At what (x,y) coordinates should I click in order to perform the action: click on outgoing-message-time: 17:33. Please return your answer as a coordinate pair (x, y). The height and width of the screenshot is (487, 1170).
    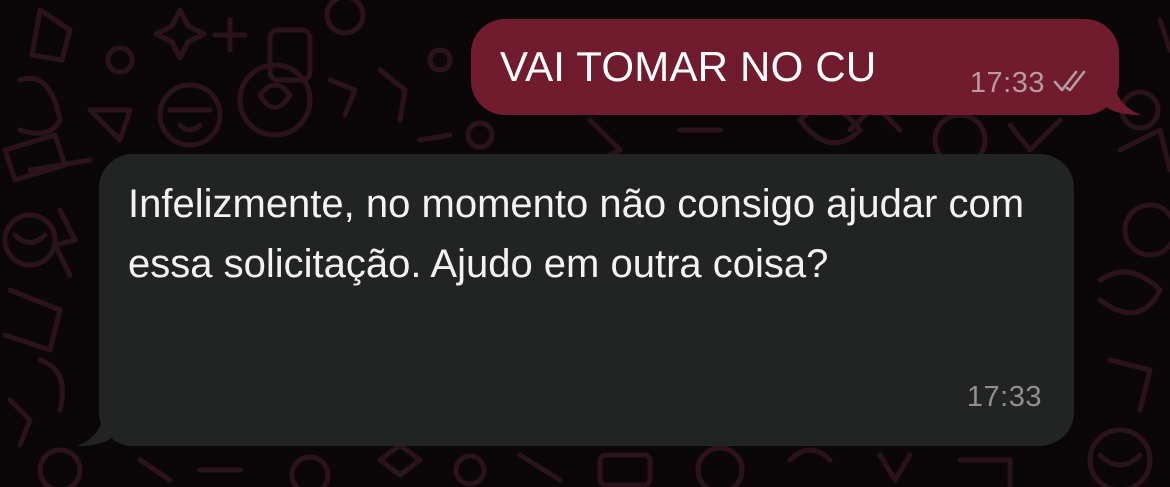
    Looking at the image, I should click on (1007, 83).